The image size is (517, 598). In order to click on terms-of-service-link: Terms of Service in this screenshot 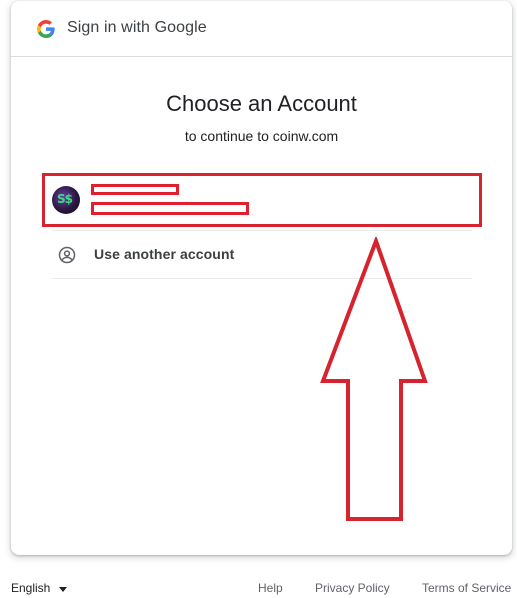, I will do `click(466, 588)`.